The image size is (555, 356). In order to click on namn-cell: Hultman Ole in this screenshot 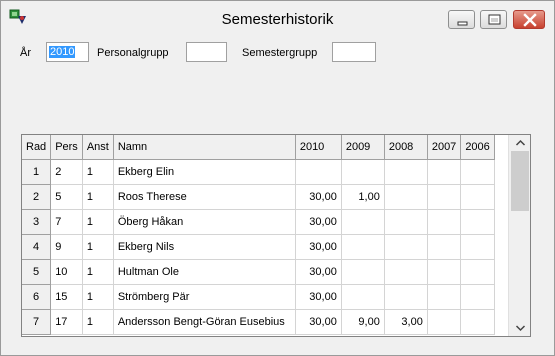, I will do `click(204, 272)`.